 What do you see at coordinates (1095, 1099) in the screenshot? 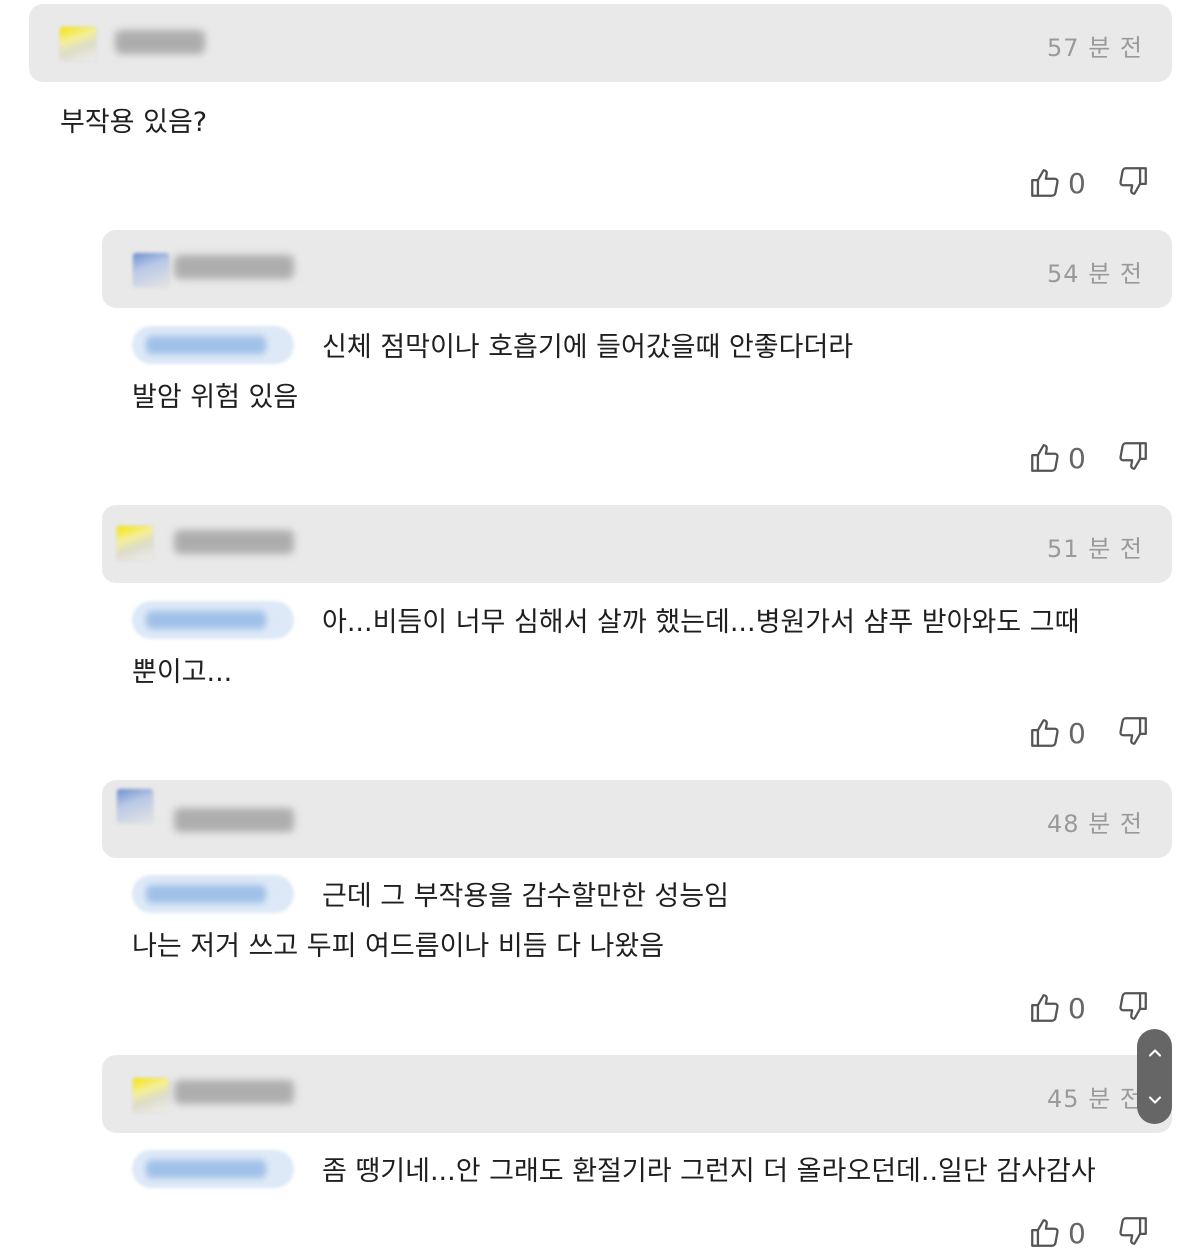
I see `comment-time: 45 분 전` at bounding box center [1095, 1099].